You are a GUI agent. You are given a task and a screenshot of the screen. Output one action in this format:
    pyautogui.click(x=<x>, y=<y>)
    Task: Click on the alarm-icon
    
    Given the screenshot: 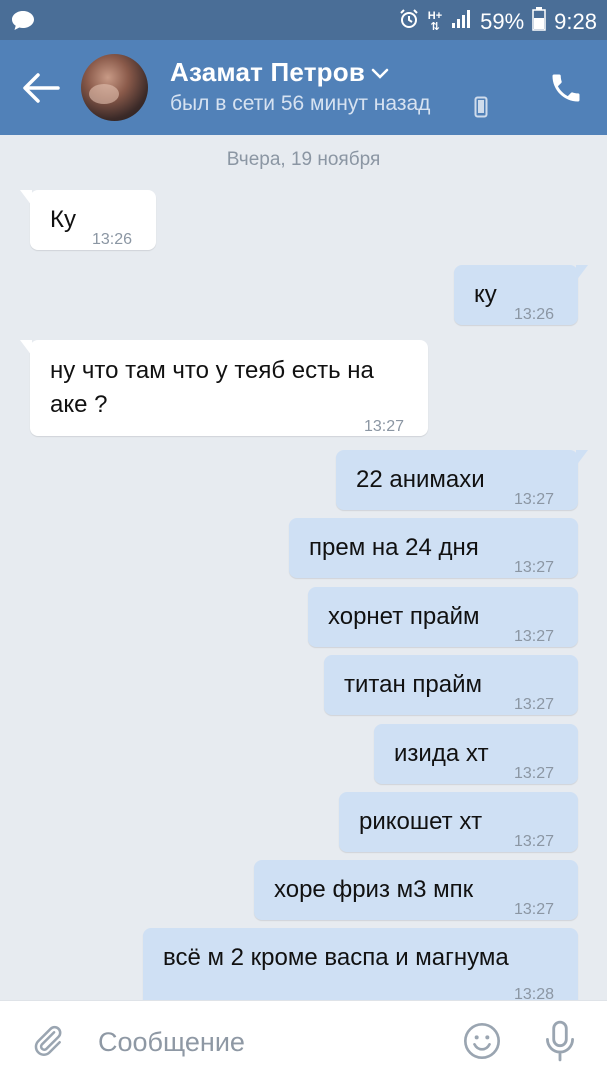 What is the action you would take?
    pyautogui.click(x=409, y=22)
    